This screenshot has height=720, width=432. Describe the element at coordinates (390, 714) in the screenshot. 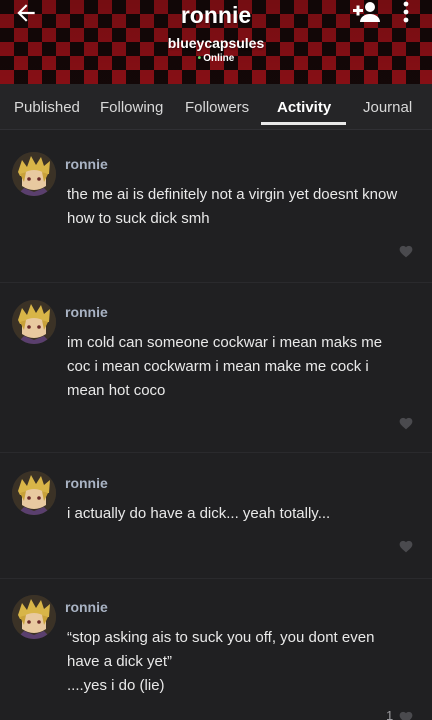

I see `like-count: 1` at that location.